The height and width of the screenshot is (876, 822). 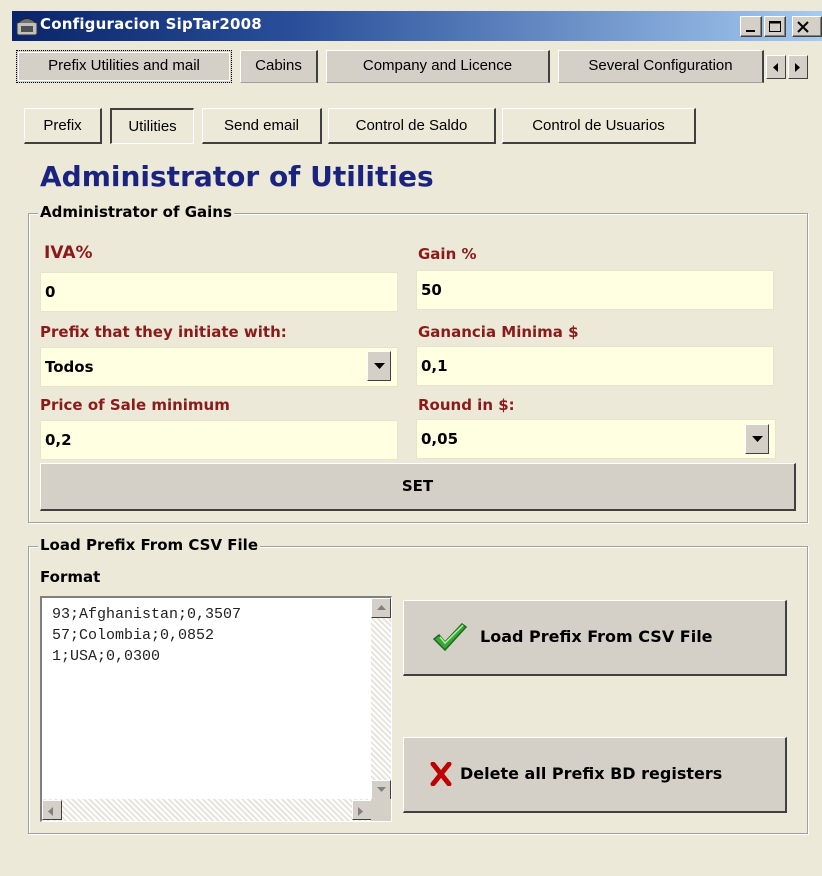 I want to click on arrow-down-icon, so click(x=381, y=789).